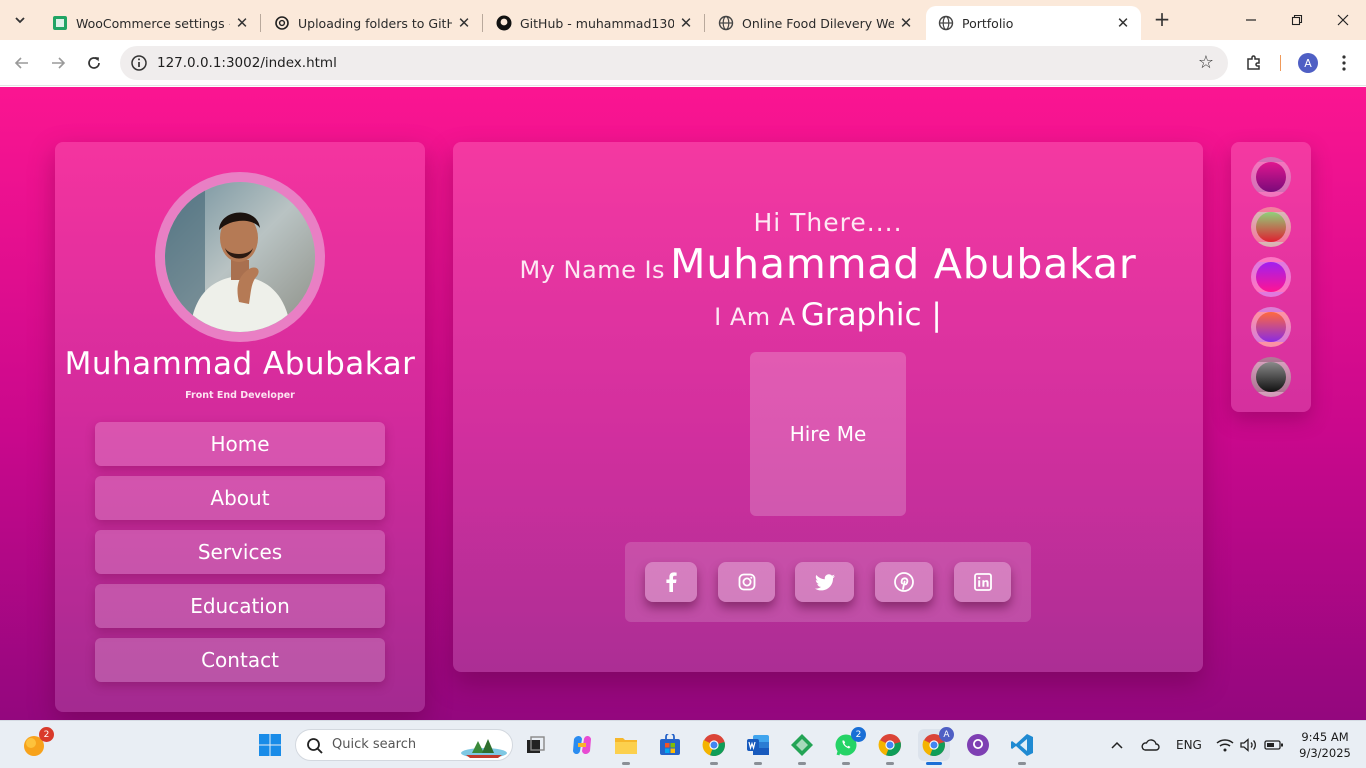  I want to click on profile-name: Muhammad Abubakar, so click(240, 364).